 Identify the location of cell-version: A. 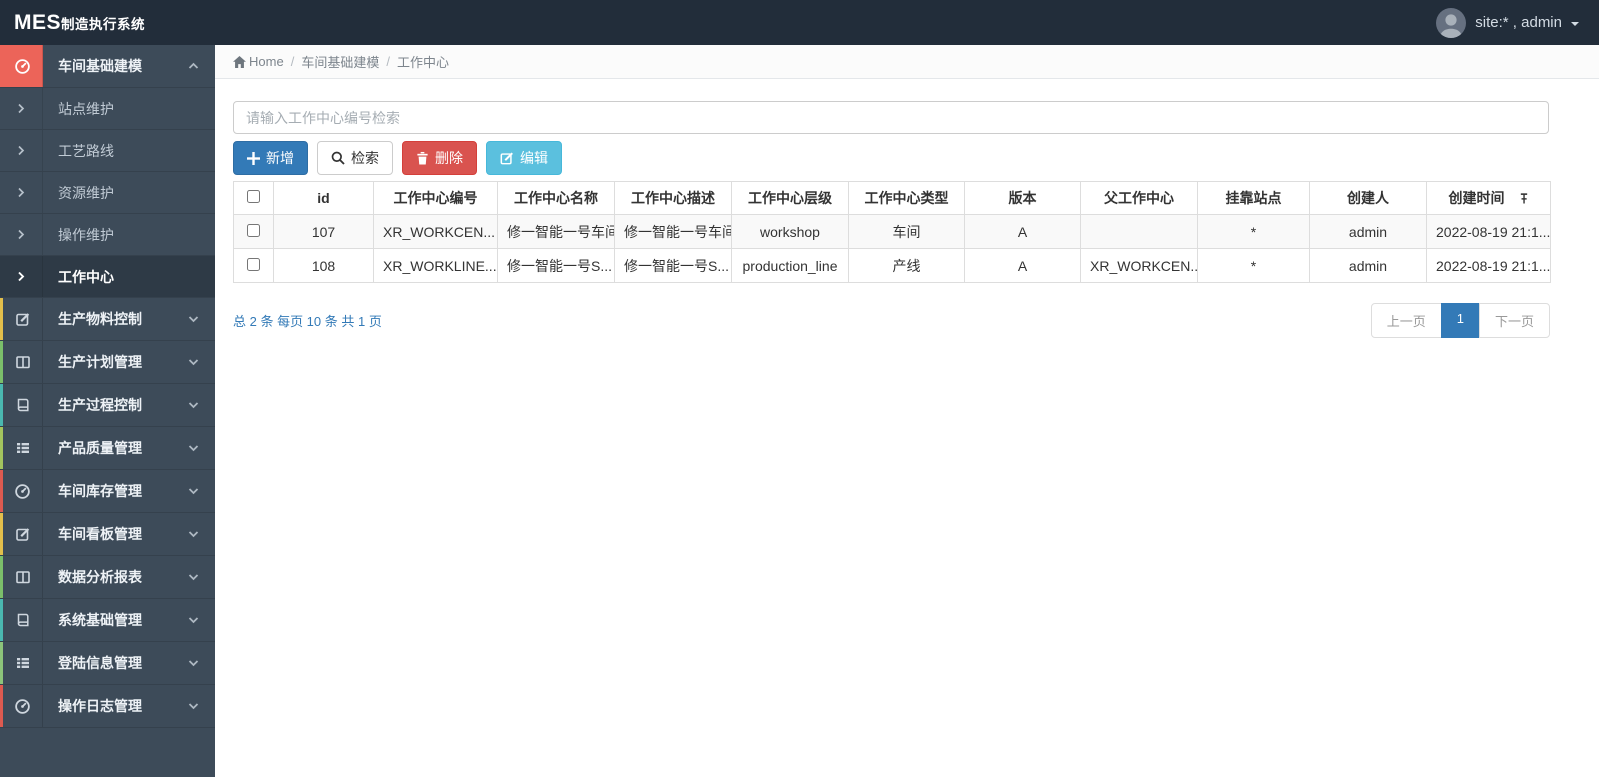
(1022, 265).